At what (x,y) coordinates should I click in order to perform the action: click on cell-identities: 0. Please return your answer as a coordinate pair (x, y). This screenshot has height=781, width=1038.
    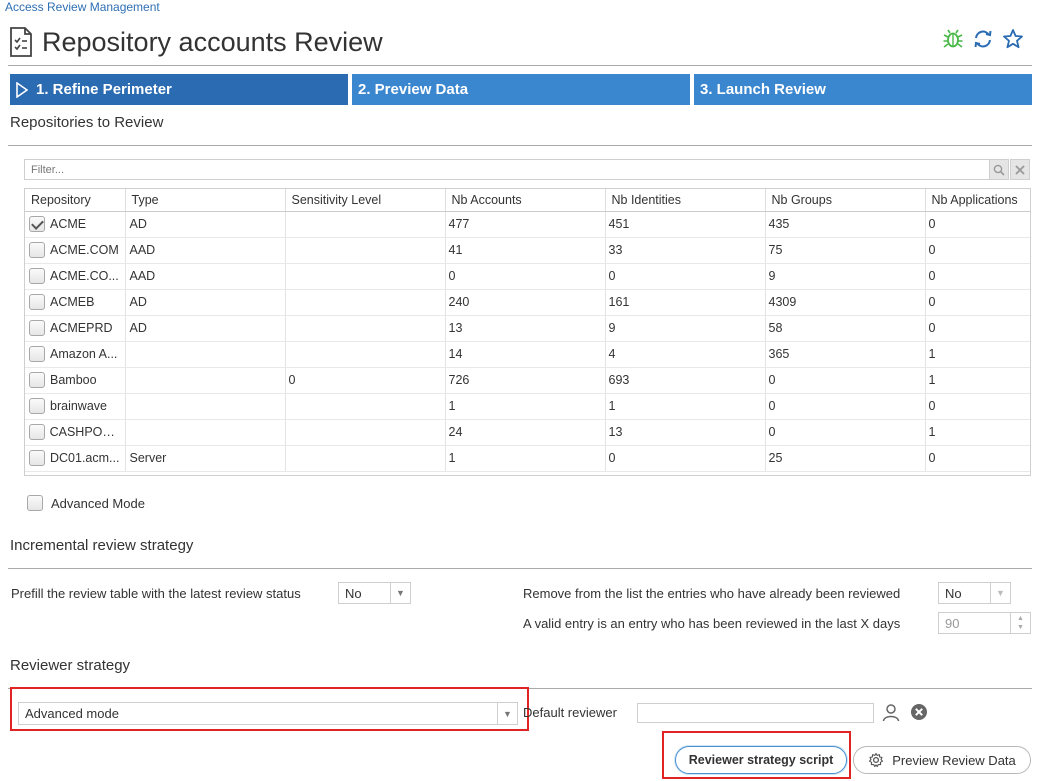
    Looking at the image, I should click on (685, 458).